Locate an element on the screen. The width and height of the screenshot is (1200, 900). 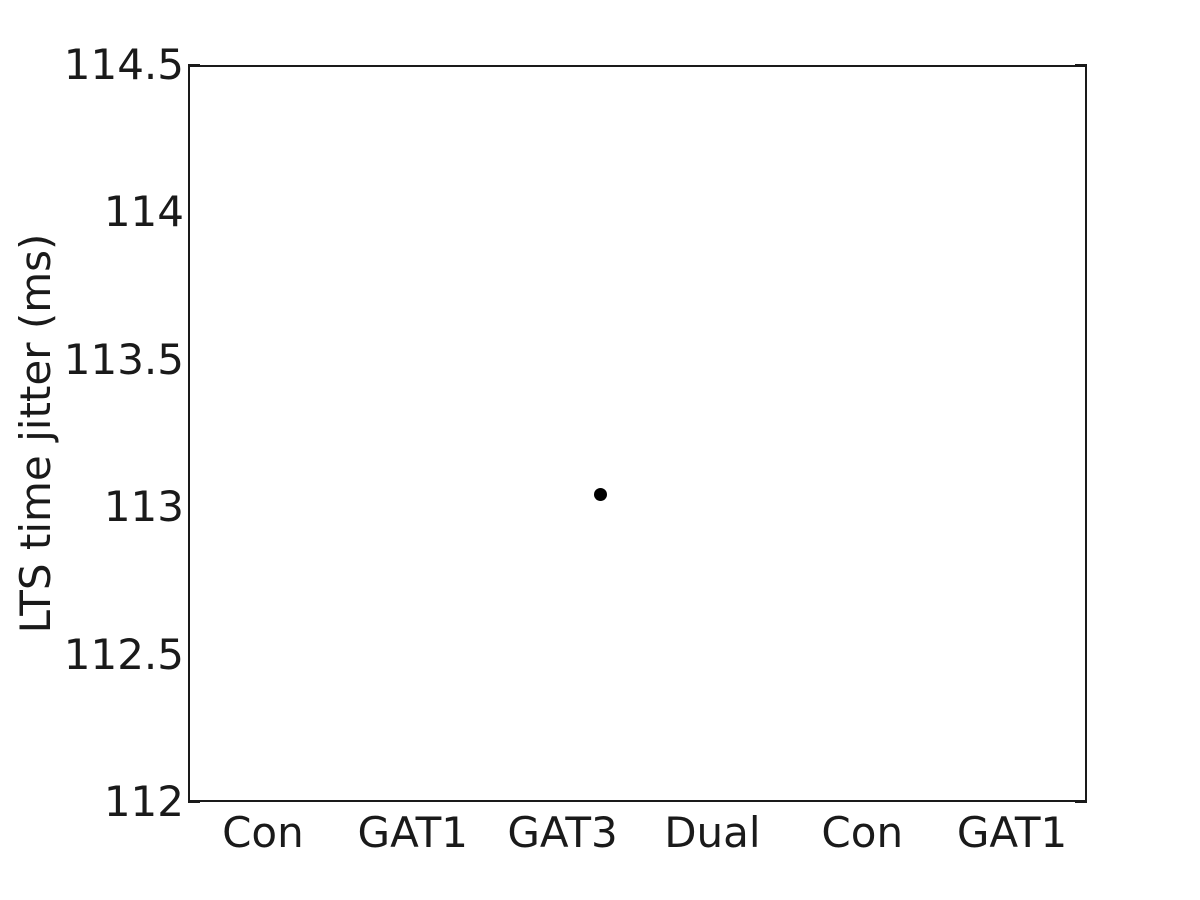
y-tick-label: 113.5 is located at coordinates (123, 359).